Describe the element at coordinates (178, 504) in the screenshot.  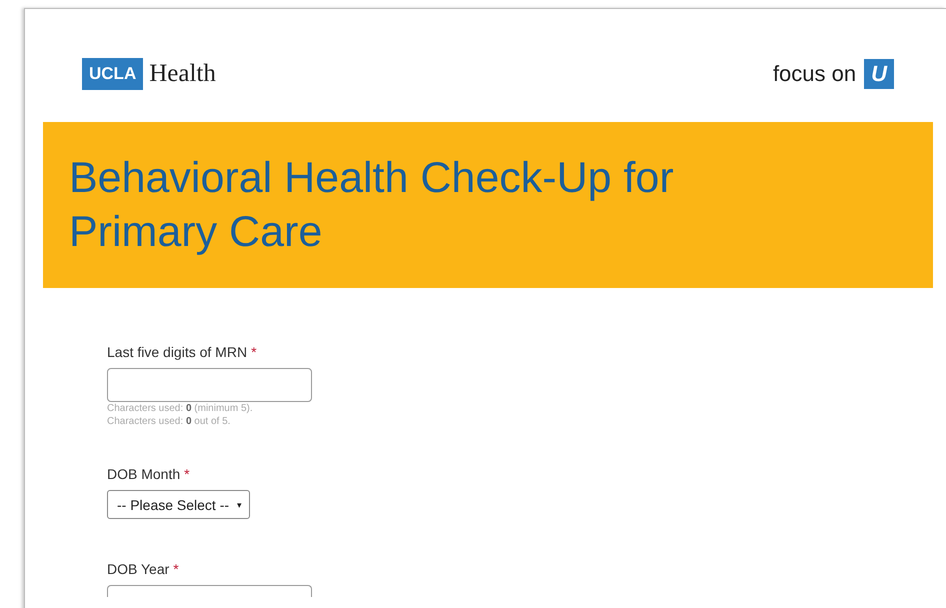
I see `month-dropdown: -- Please Select -- ▾` at that location.